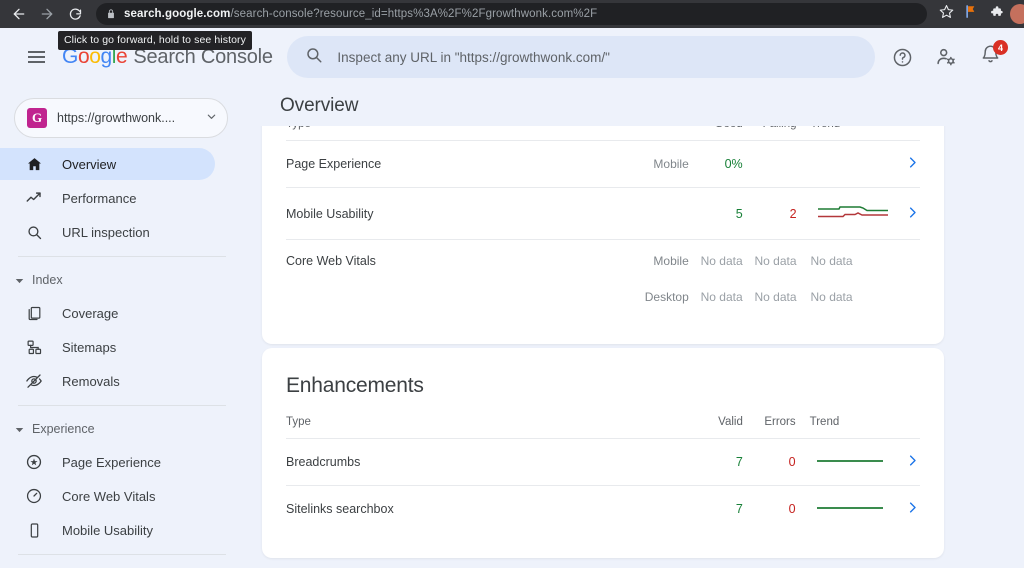 The width and height of the screenshot is (1024, 568). Describe the element at coordinates (91, 381) in the screenshot. I see `sidebar-item-label: Removals` at that location.